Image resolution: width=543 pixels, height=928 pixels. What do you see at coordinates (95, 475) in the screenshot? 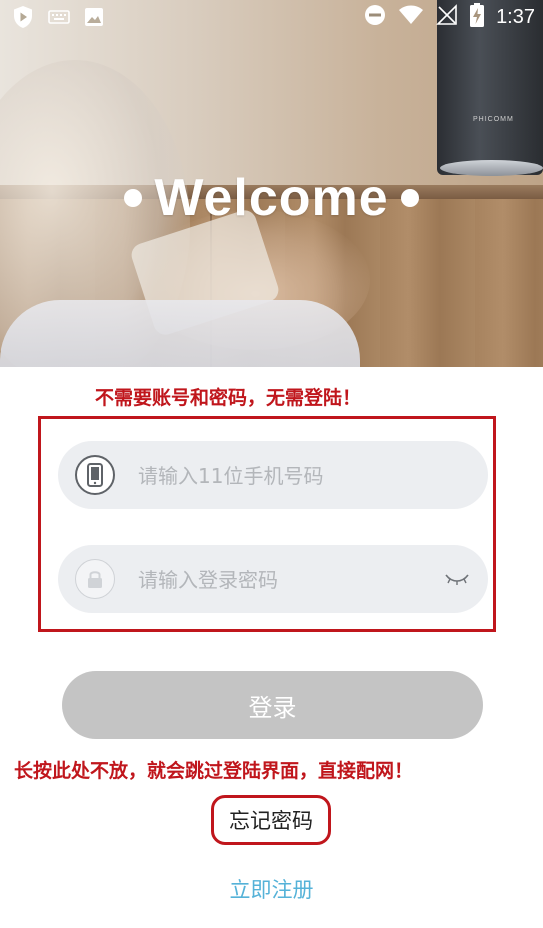
I see `phone-icon` at bounding box center [95, 475].